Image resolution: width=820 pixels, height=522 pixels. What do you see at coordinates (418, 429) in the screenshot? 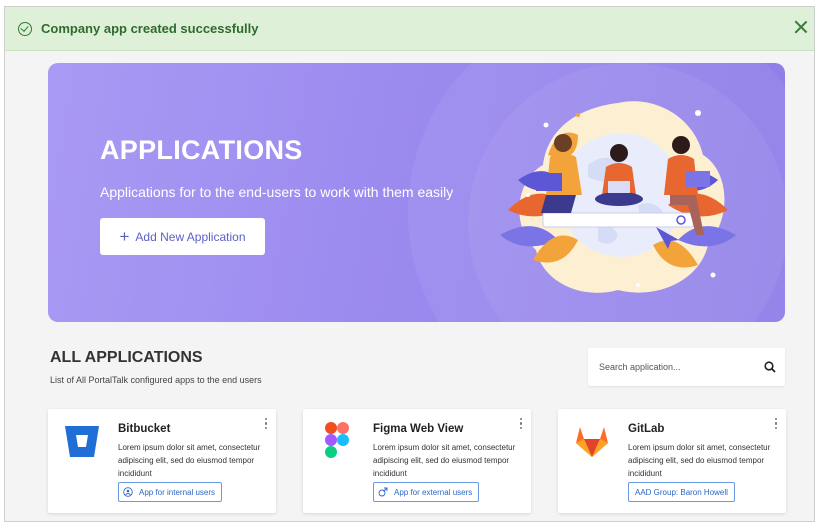
I see `app-name: Figma Web View` at bounding box center [418, 429].